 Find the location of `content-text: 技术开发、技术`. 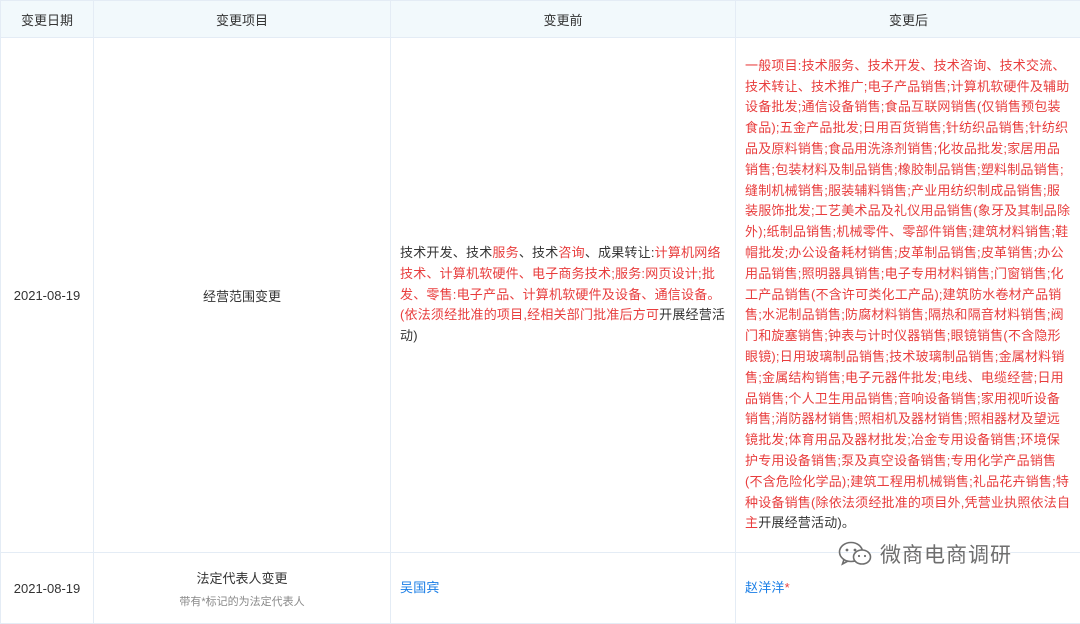

content-text: 技术开发、技术 is located at coordinates (446, 252).